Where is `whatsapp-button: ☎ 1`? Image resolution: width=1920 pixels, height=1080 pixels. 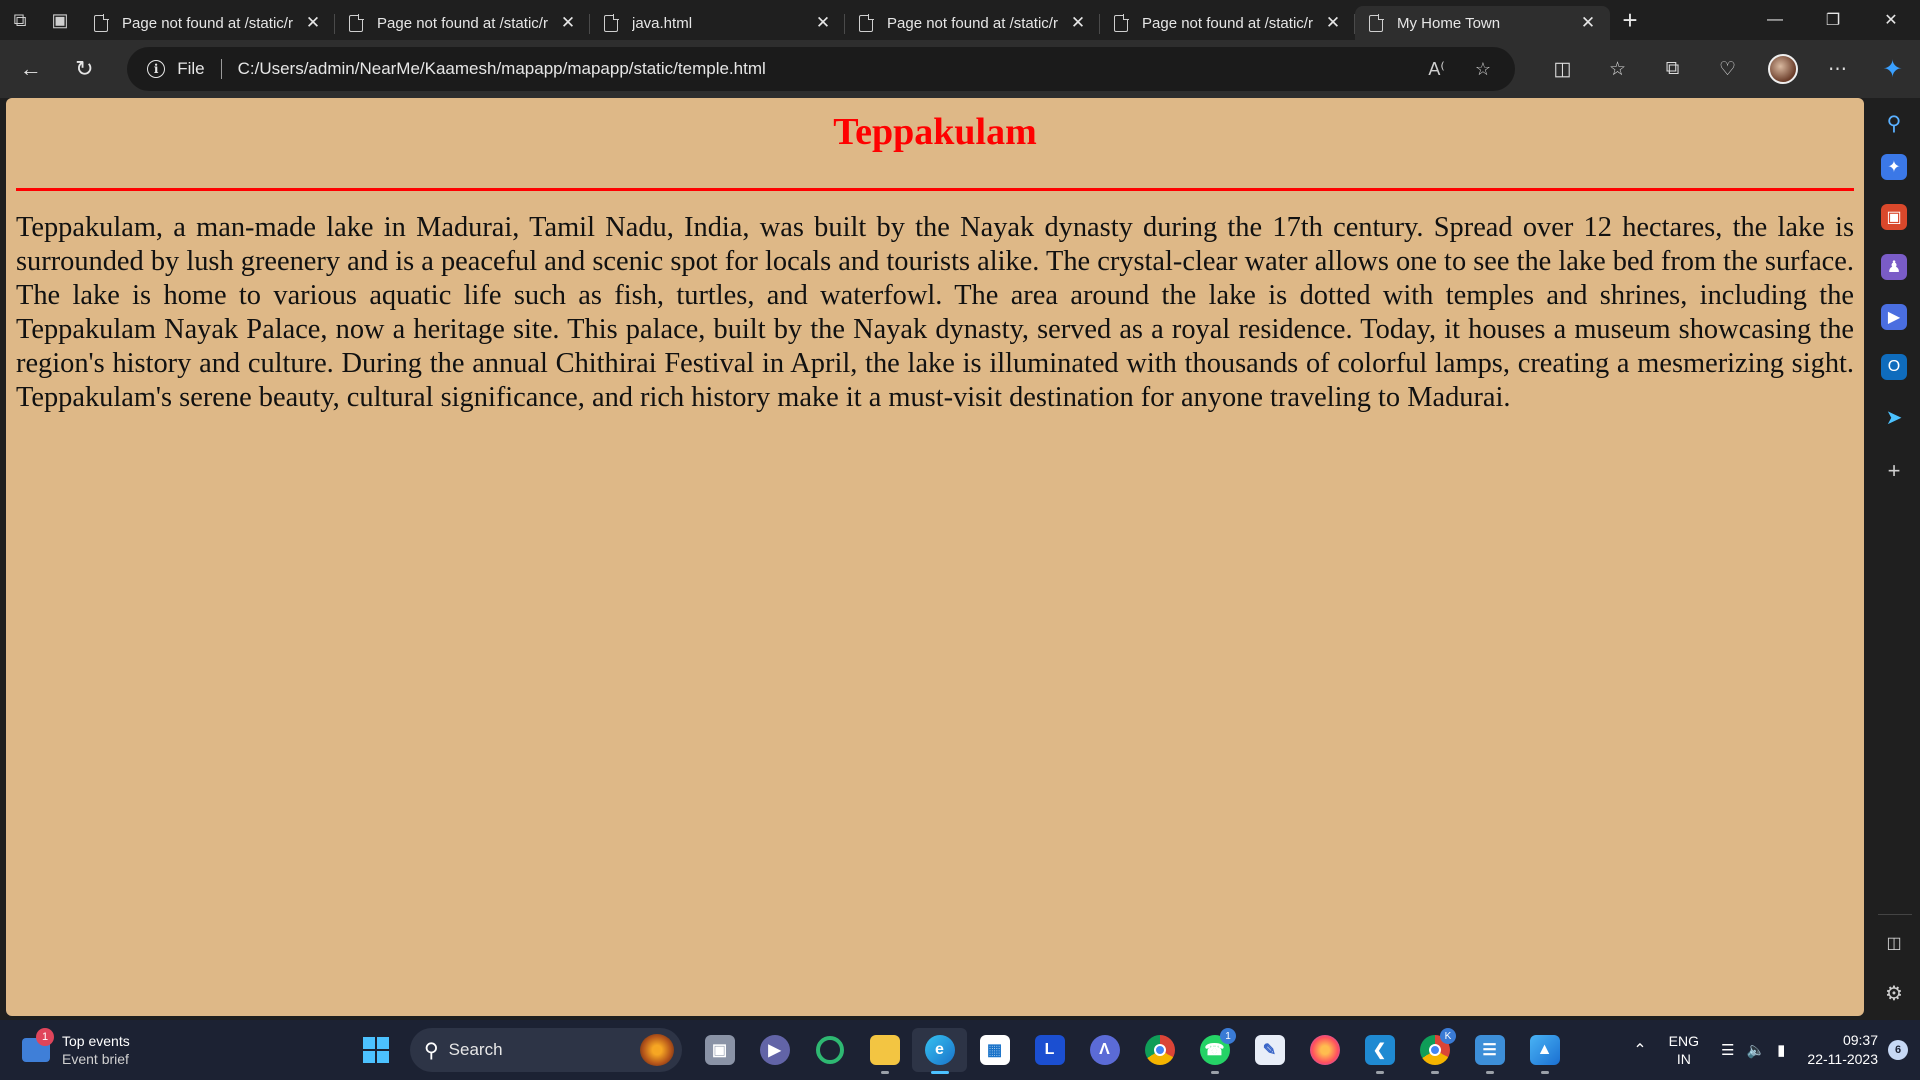 whatsapp-button: ☎ 1 is located at coordinates (1214, 1051).